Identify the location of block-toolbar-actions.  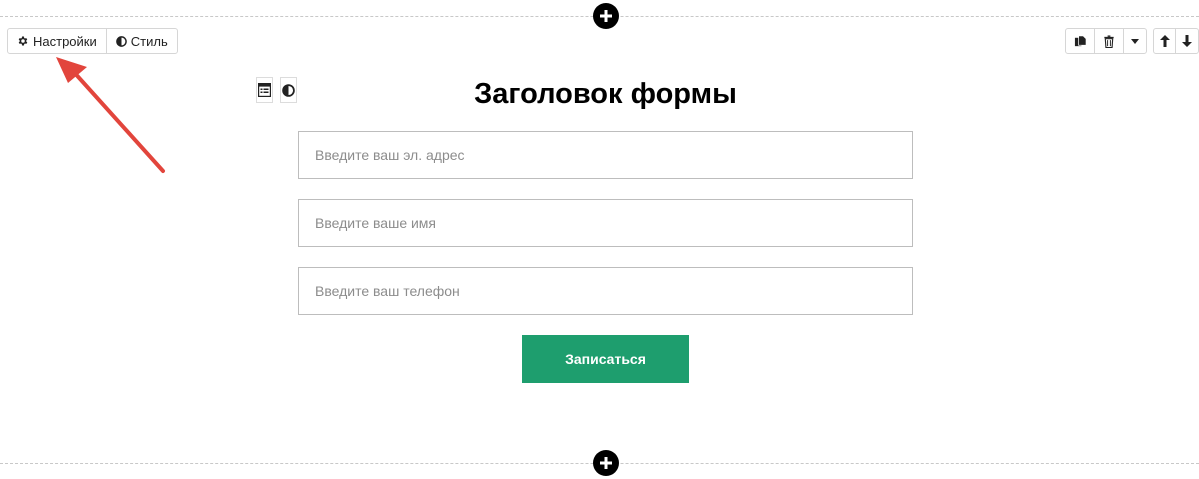
(1106, 41).